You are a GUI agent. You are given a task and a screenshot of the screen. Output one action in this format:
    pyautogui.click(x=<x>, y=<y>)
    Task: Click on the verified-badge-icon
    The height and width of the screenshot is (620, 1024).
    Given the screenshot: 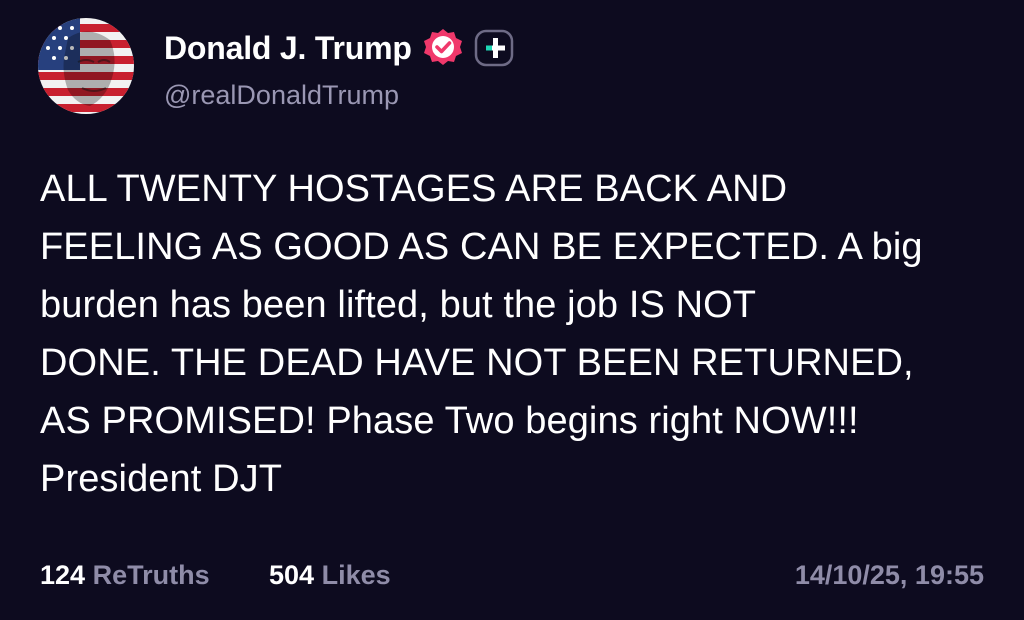 What is the action you would take?
    pyautogui.click(x=443, y=48)
    